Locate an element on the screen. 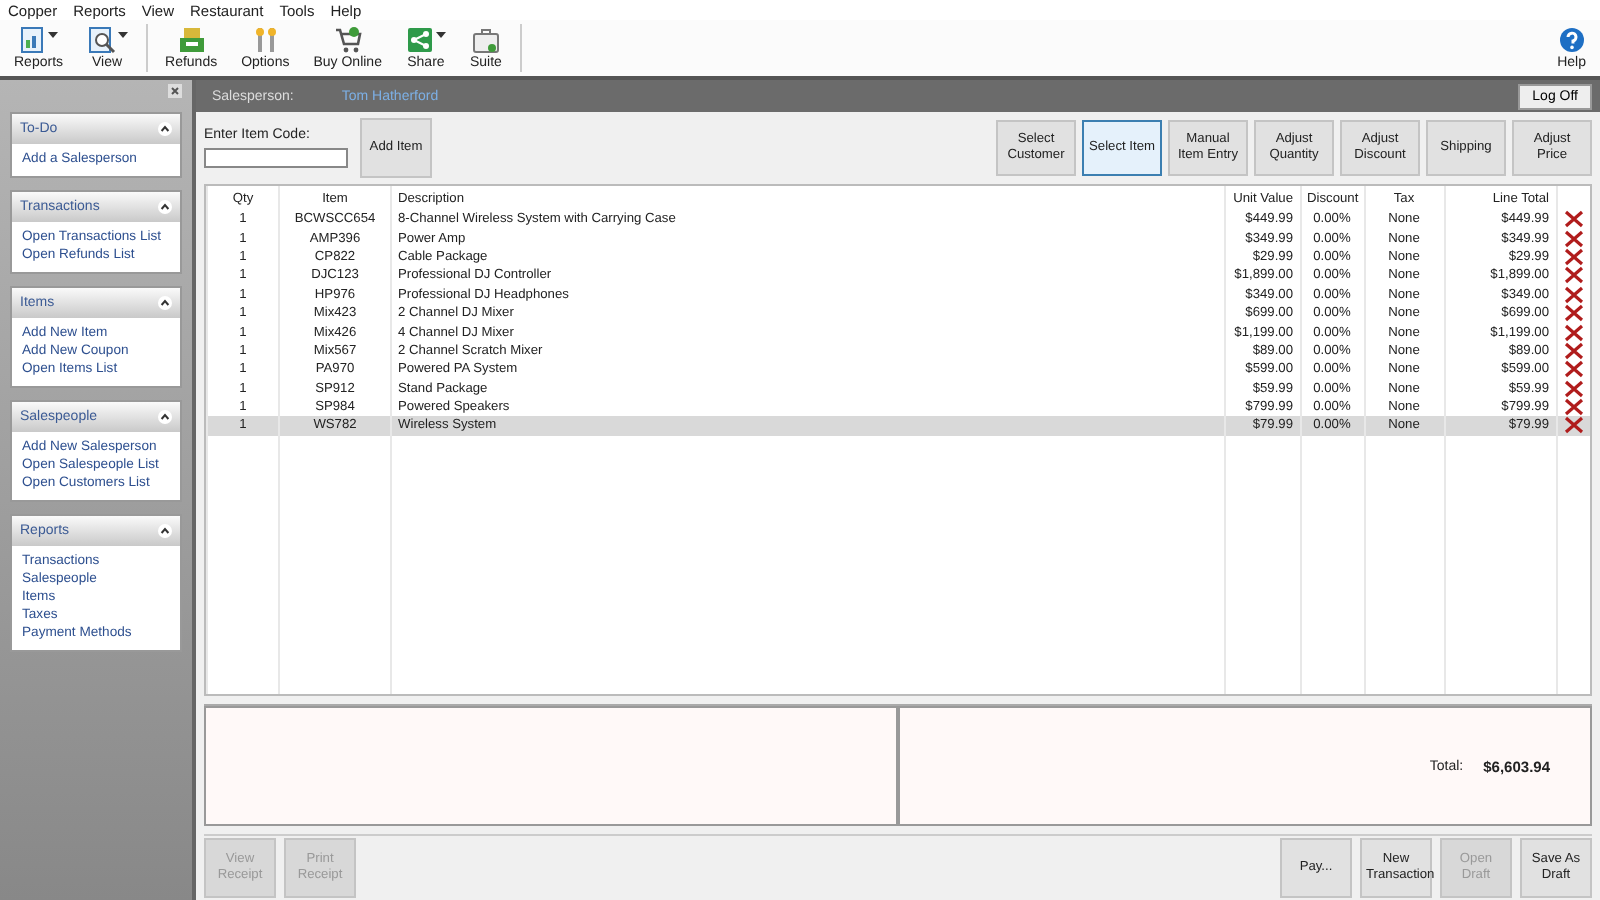  close-icon is located at coordinates (175, 91).